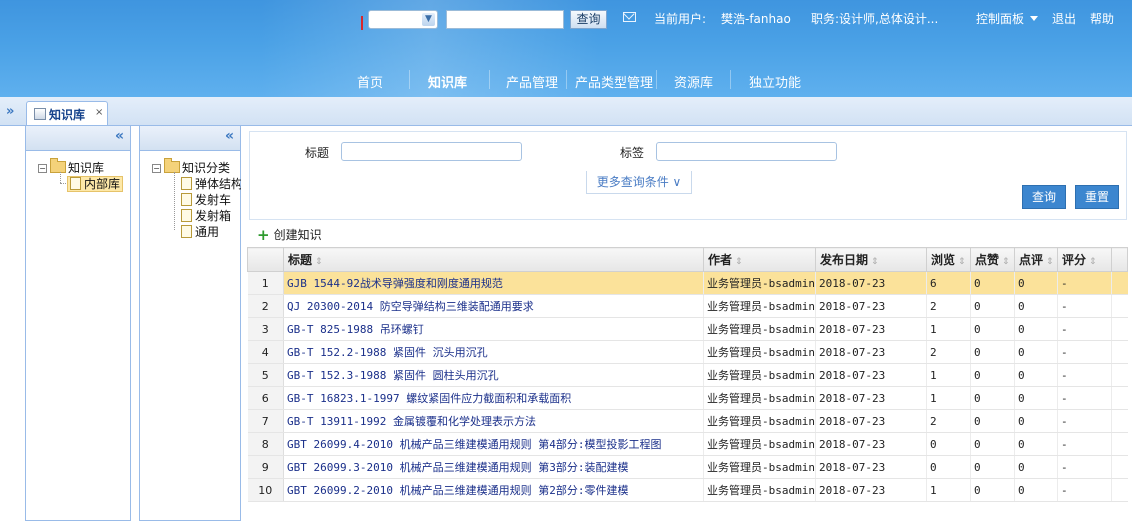  Describe the element at coordinates (532, 81) in the screenshot. I see `nav-product-management: 产品管理` at that location.